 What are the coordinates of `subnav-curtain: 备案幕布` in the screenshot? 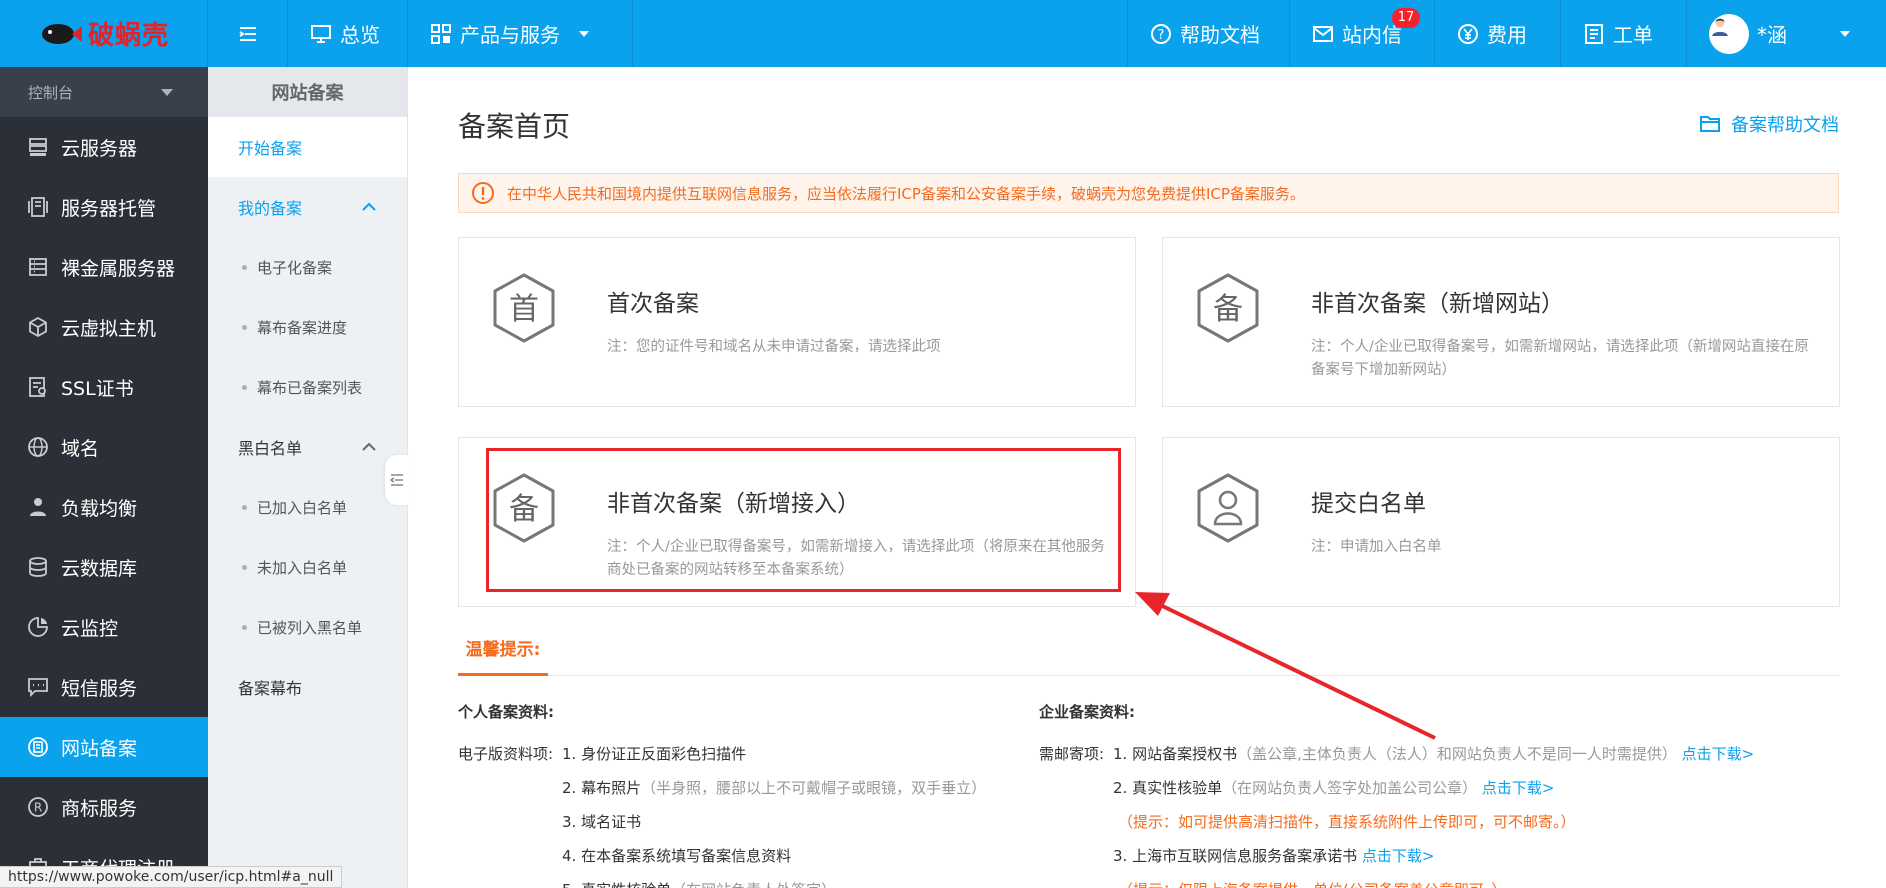 It's located at (307, 687).